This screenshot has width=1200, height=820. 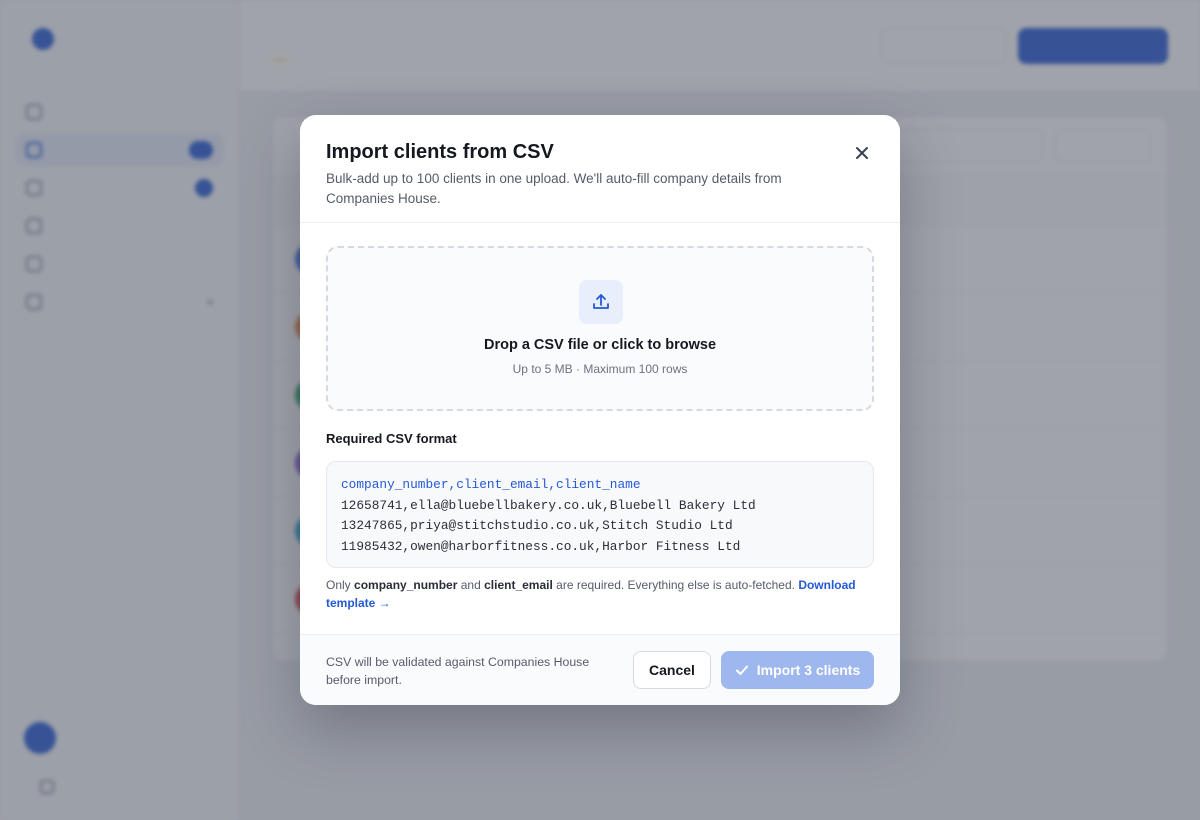 I want to click on upload-icon, so click(x=601, y=301).